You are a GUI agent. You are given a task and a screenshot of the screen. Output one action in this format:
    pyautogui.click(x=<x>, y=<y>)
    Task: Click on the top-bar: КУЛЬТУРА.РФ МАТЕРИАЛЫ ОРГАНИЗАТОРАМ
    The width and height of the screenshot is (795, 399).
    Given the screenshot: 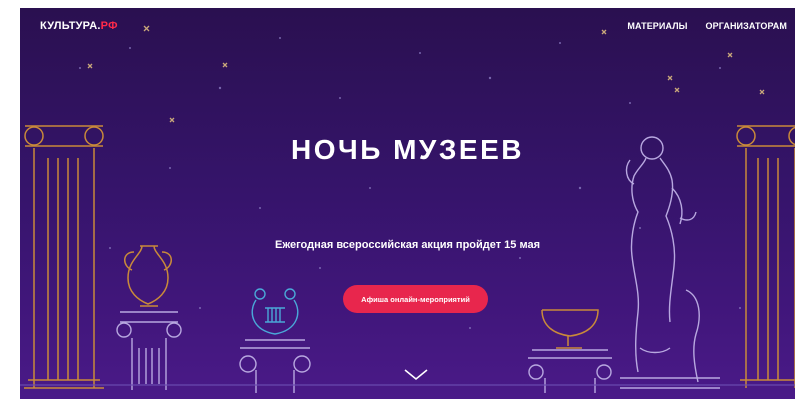 What is the action you would take?
    pyautogui.click(x=407, y=26)
    